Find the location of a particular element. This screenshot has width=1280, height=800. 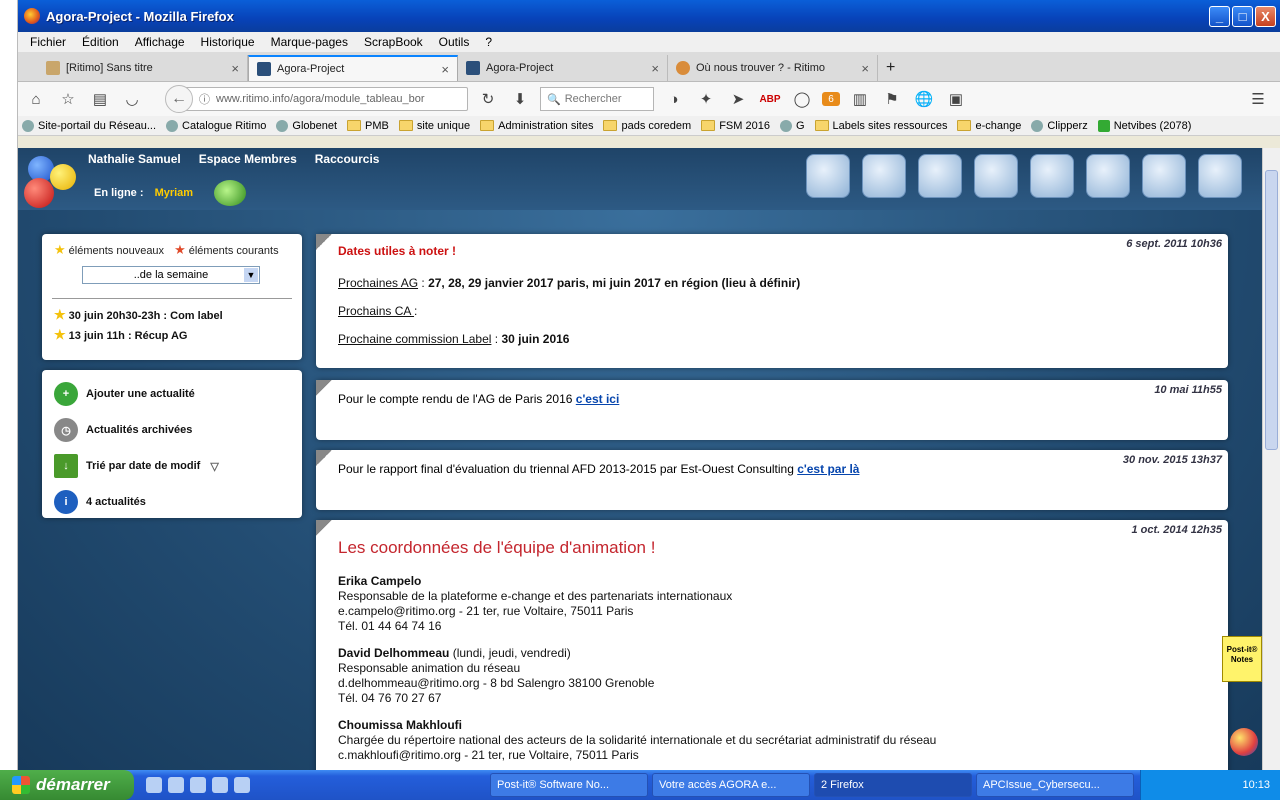

menu-scrapbook: ScrapBook is located at coordinates (393, 42).